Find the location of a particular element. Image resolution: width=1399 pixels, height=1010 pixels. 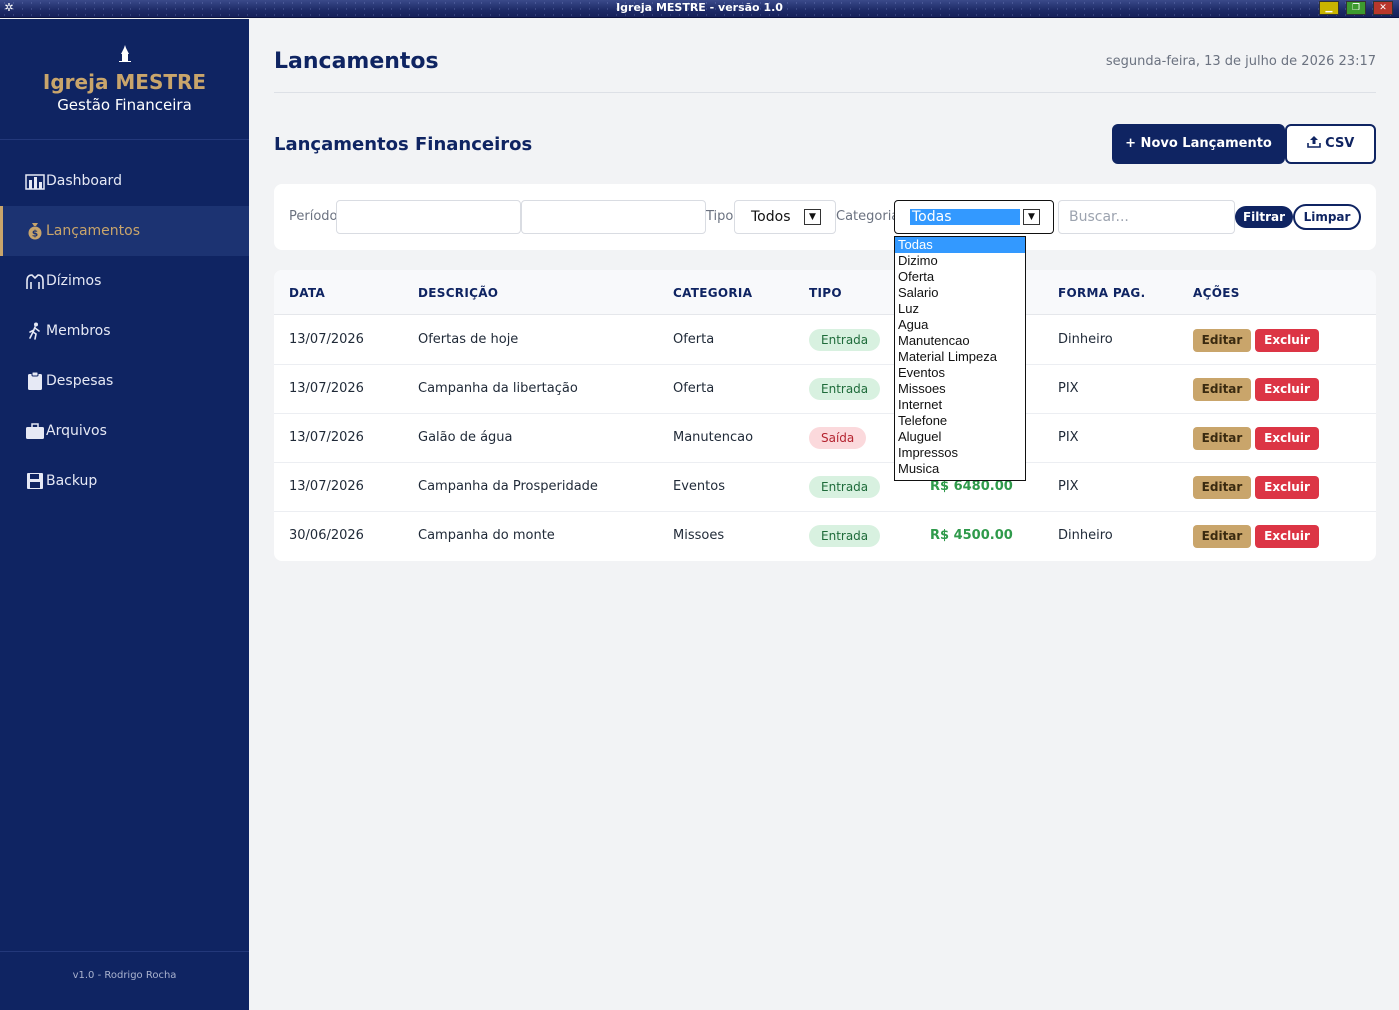

upload-icon is located at coordinates (1316, 143).